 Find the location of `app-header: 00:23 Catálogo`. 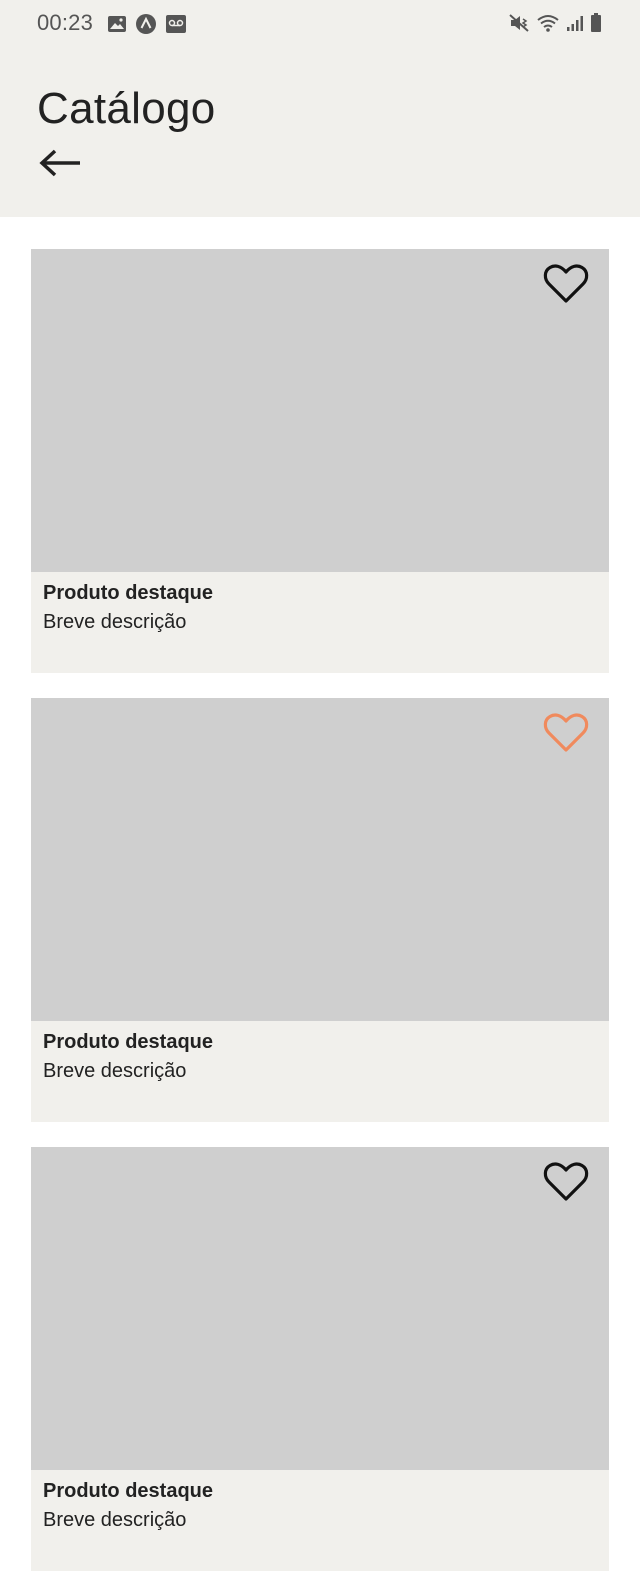

app-header: 00:23 Catálogo is located at coordinates (320, 108).